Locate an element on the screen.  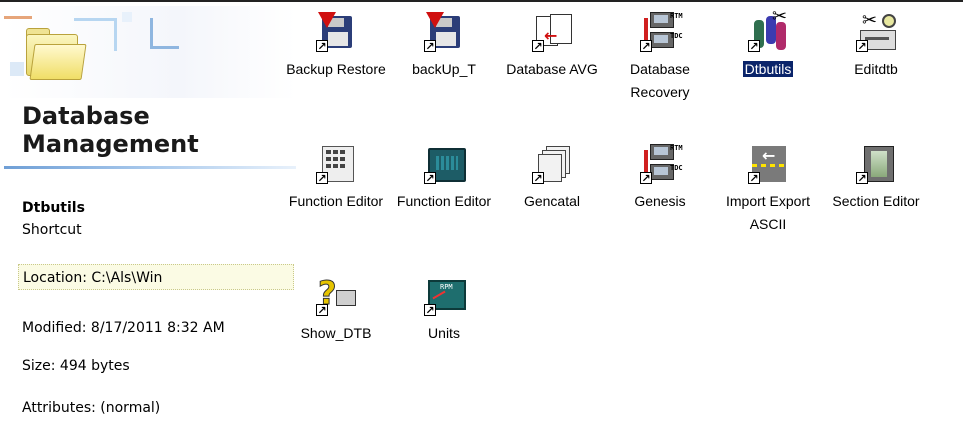
icon-item-units: ↗ Units is located at coordinates (444, 310).